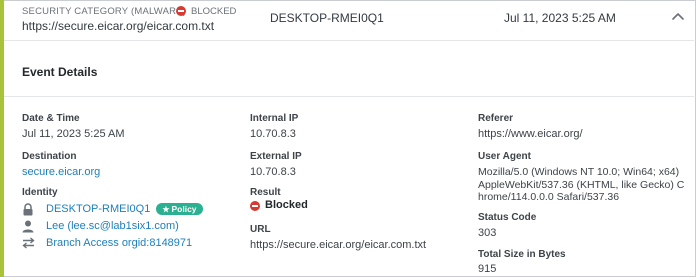  I want to click on identity-item-network: Branch Access orgid:8148971, so click(107, 243).